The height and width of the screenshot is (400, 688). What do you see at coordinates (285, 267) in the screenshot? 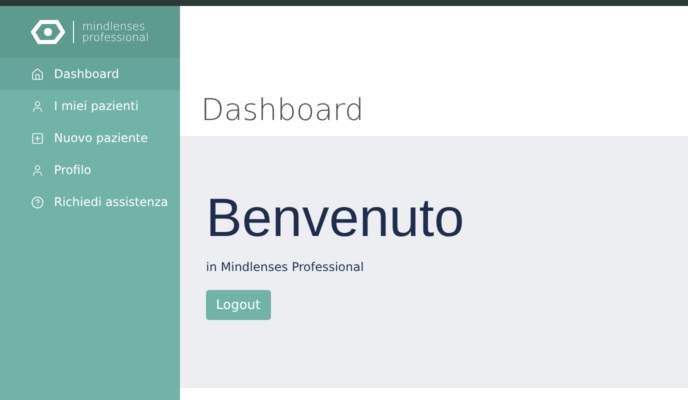
I see `welcome-subtitle: in Mindlenses Professional` at bounding box center [285, 267].